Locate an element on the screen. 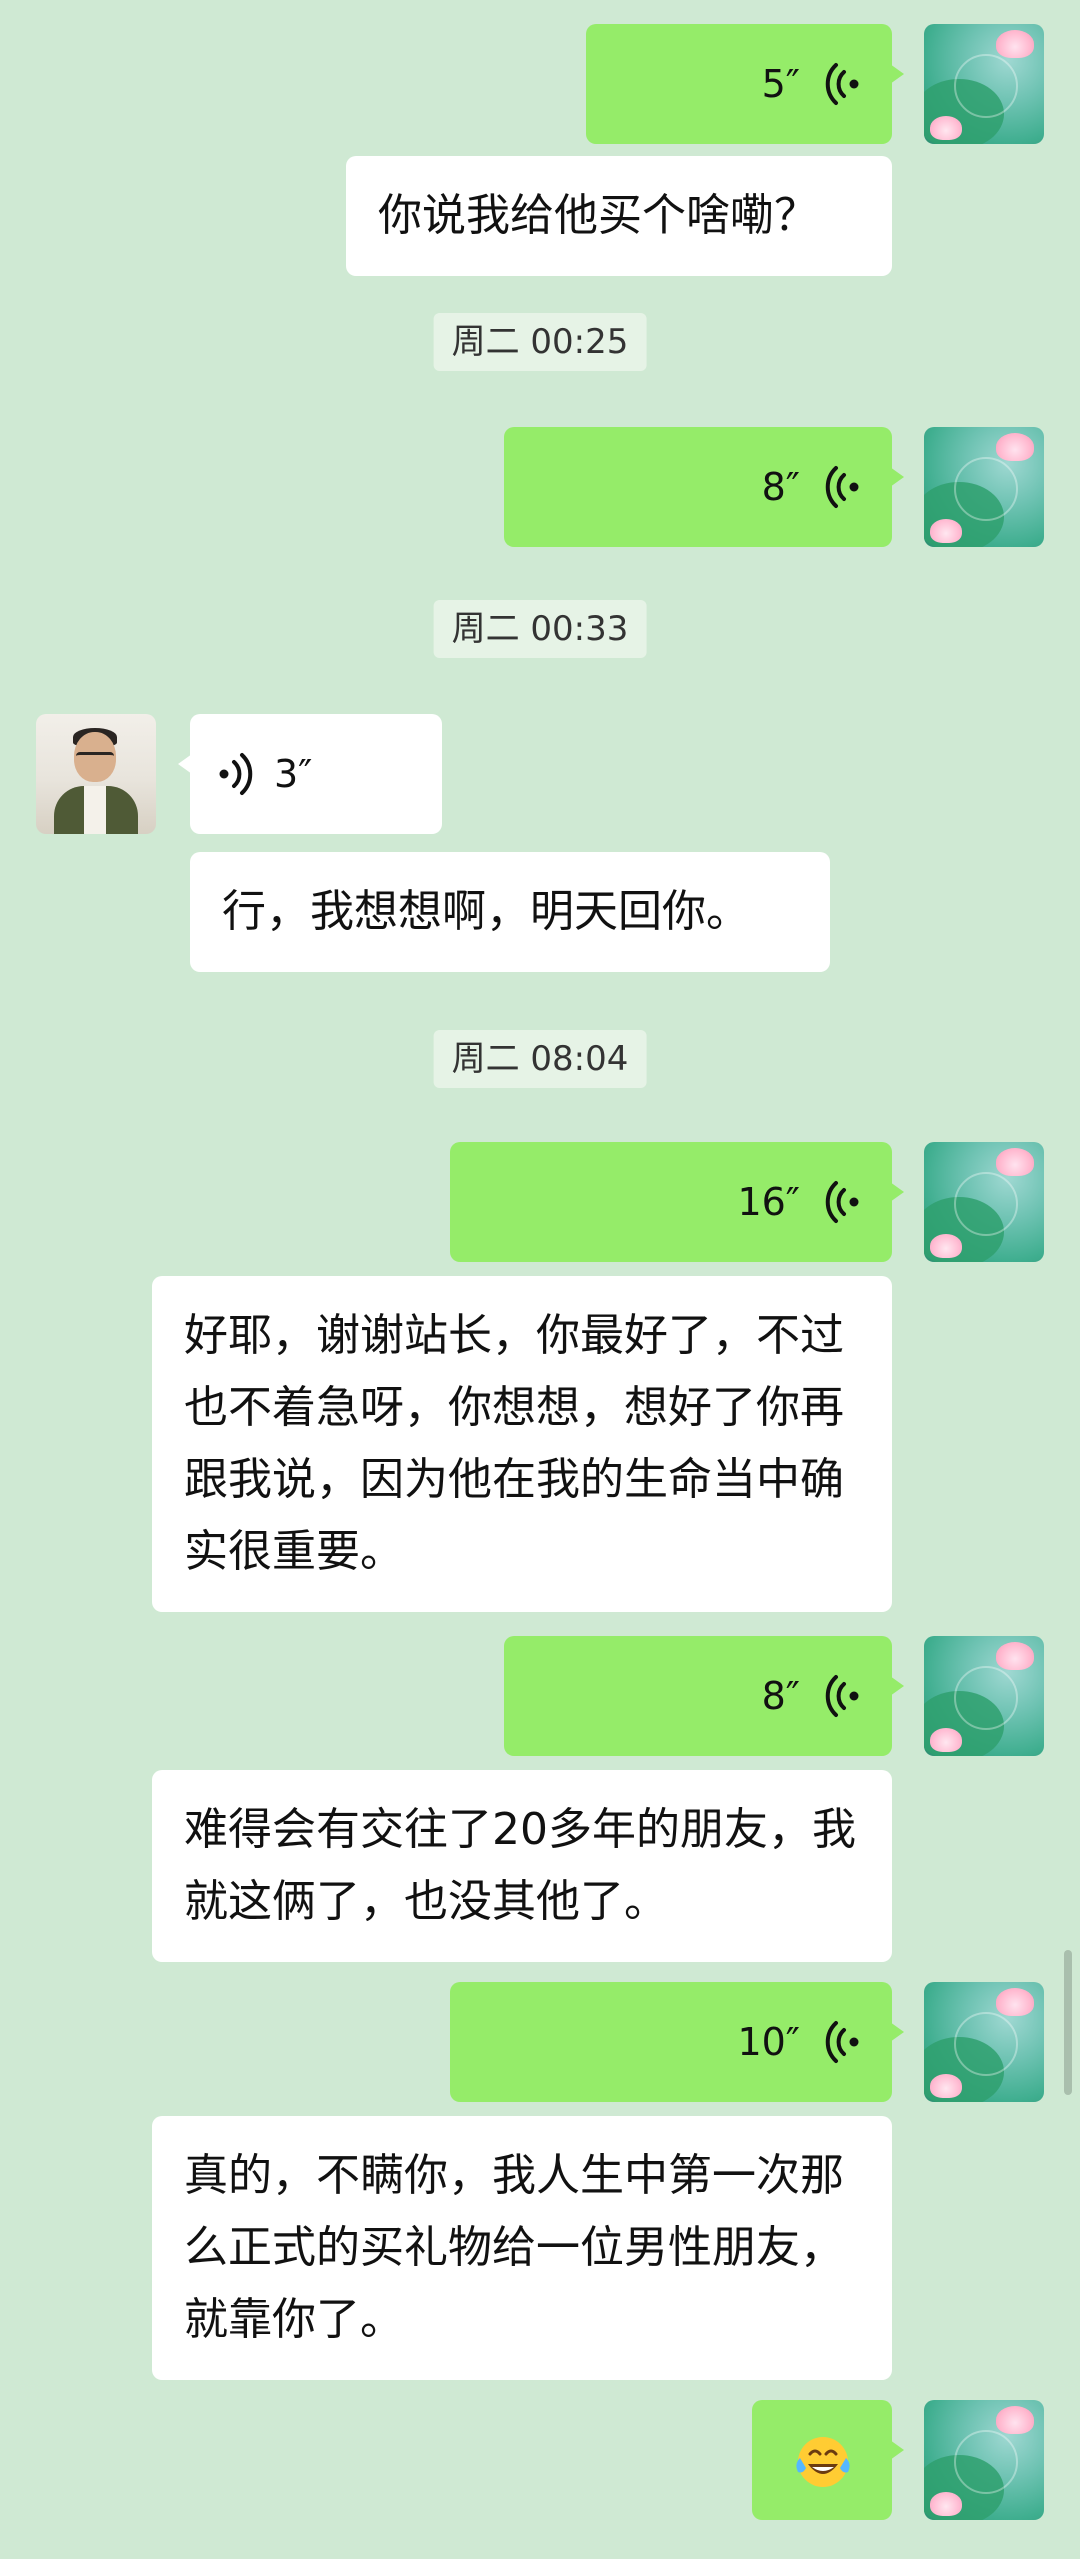 This screenshot has height=2559, width=1080. text-message-bubble: 真的，不瞒你，我人生中第一次那么正式的买礼物给一位男性朋友，就靠你了。 is located at coordinates (522, 2248).